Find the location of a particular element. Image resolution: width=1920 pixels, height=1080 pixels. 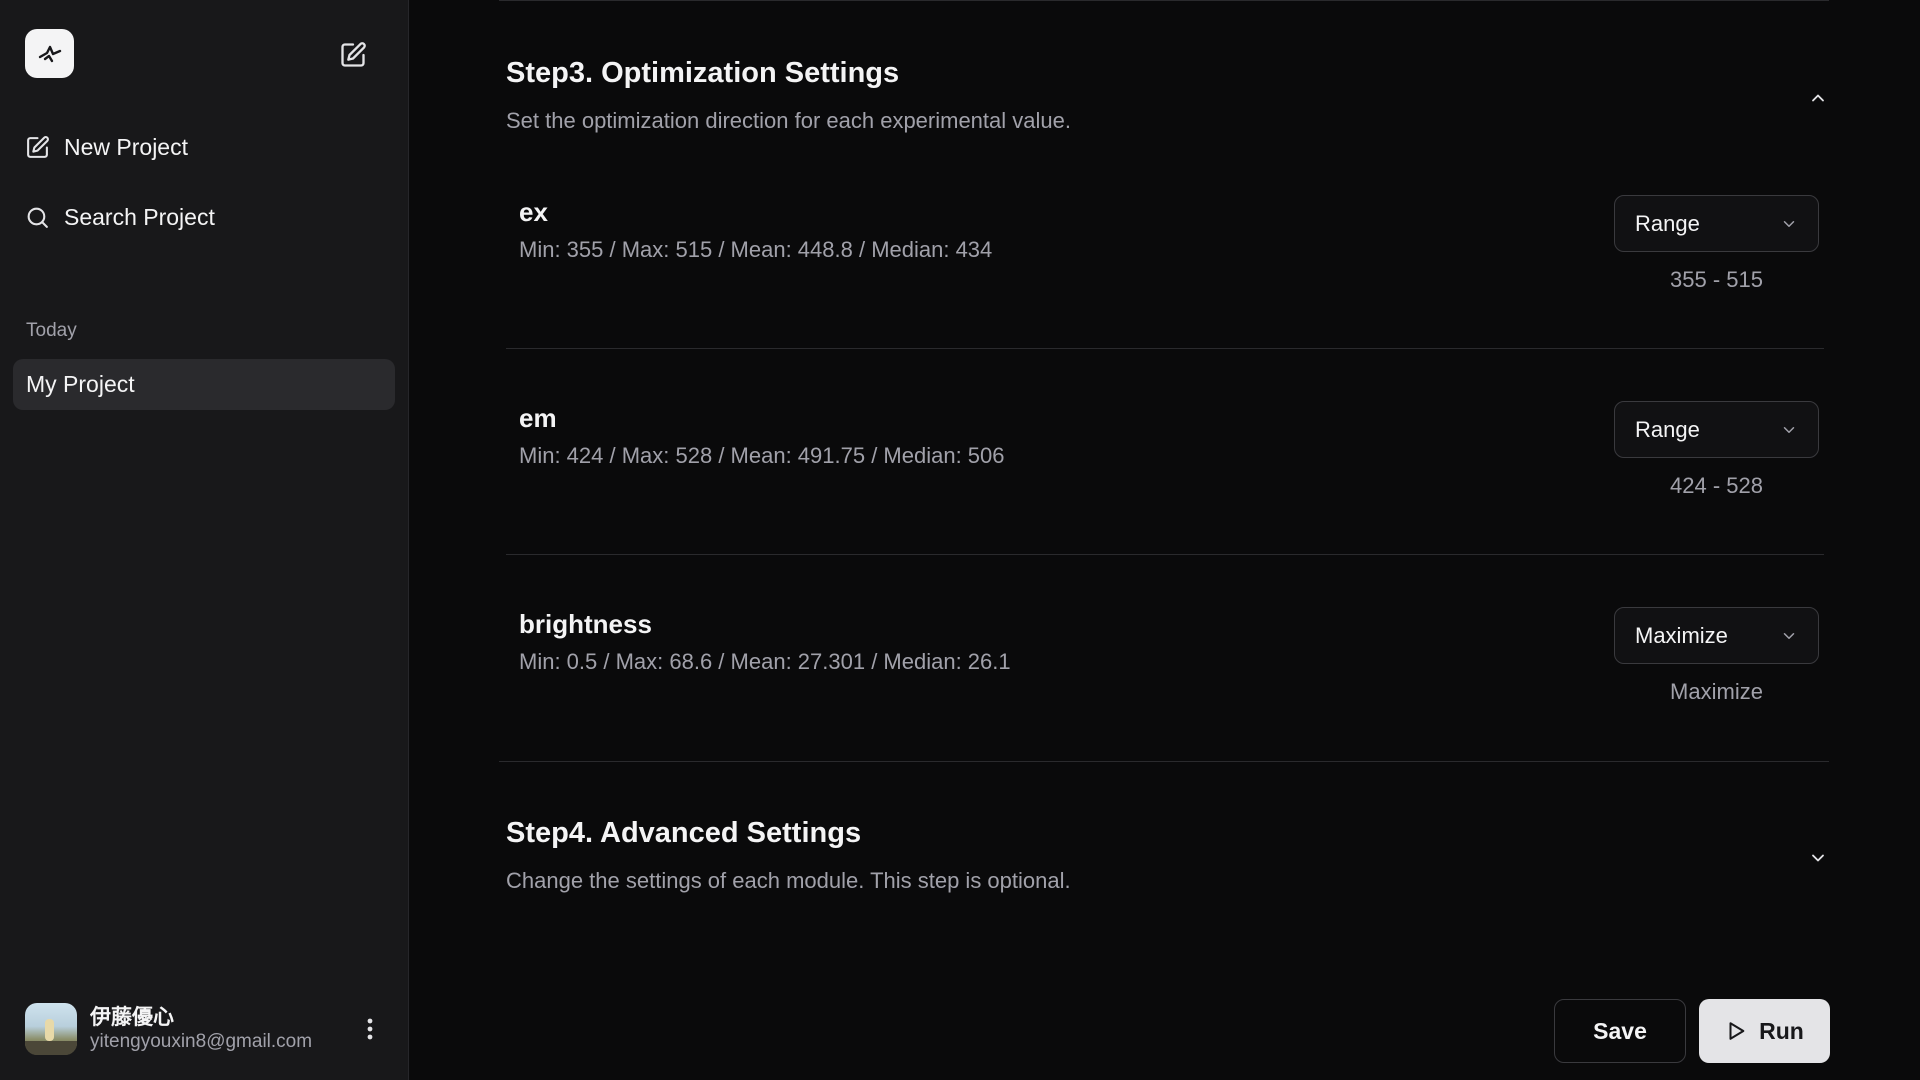

avatar is located at coordinates (51, 1029).